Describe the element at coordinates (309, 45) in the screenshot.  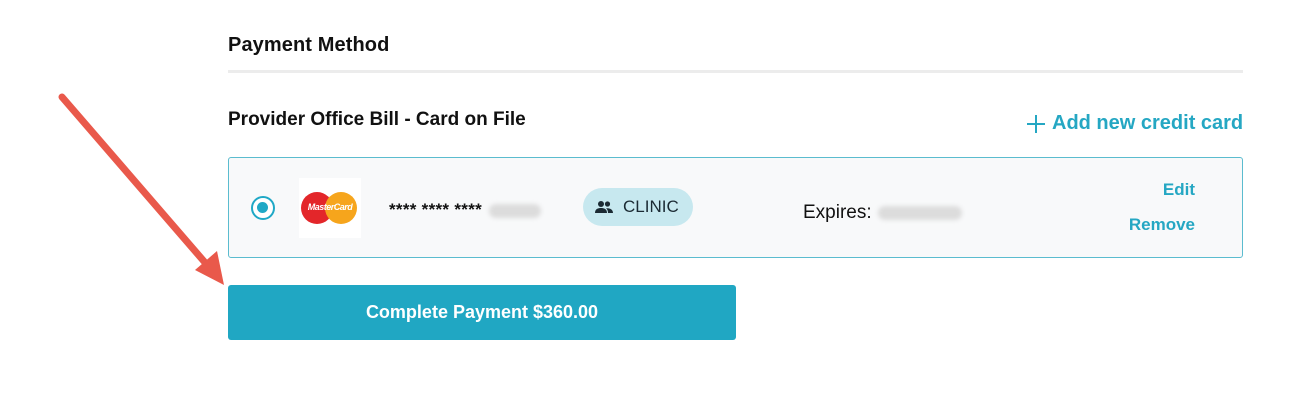
I see `section-title: Payment Method` at that location.